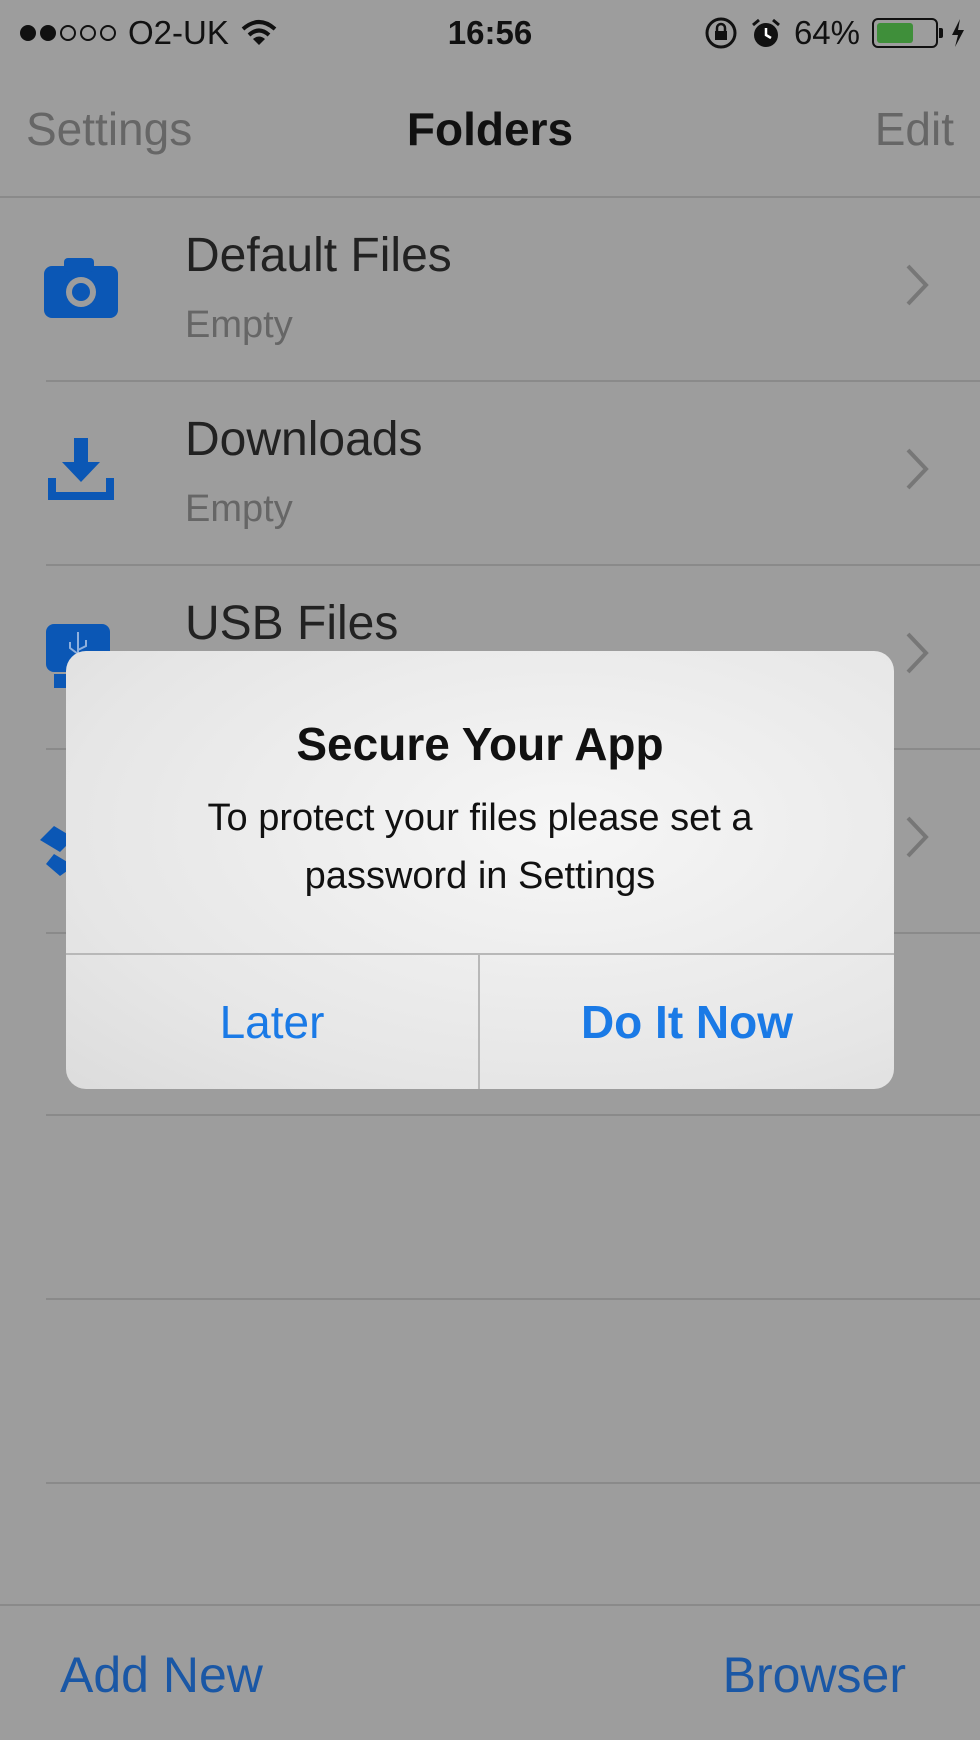  What do you see at coordinates (490, 474) in the screenshot?
I see `folder-row-downloads: Downloads Empty` at bounding box center [490, 474].